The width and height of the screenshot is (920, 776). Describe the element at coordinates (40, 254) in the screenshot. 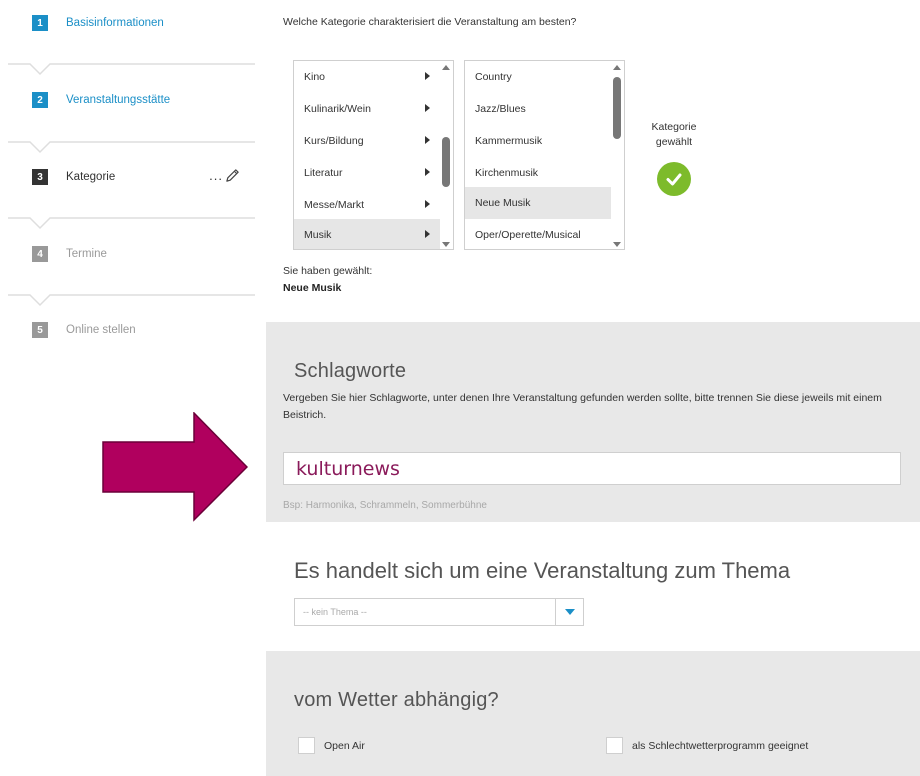

I see `step-number: 4` at that location.